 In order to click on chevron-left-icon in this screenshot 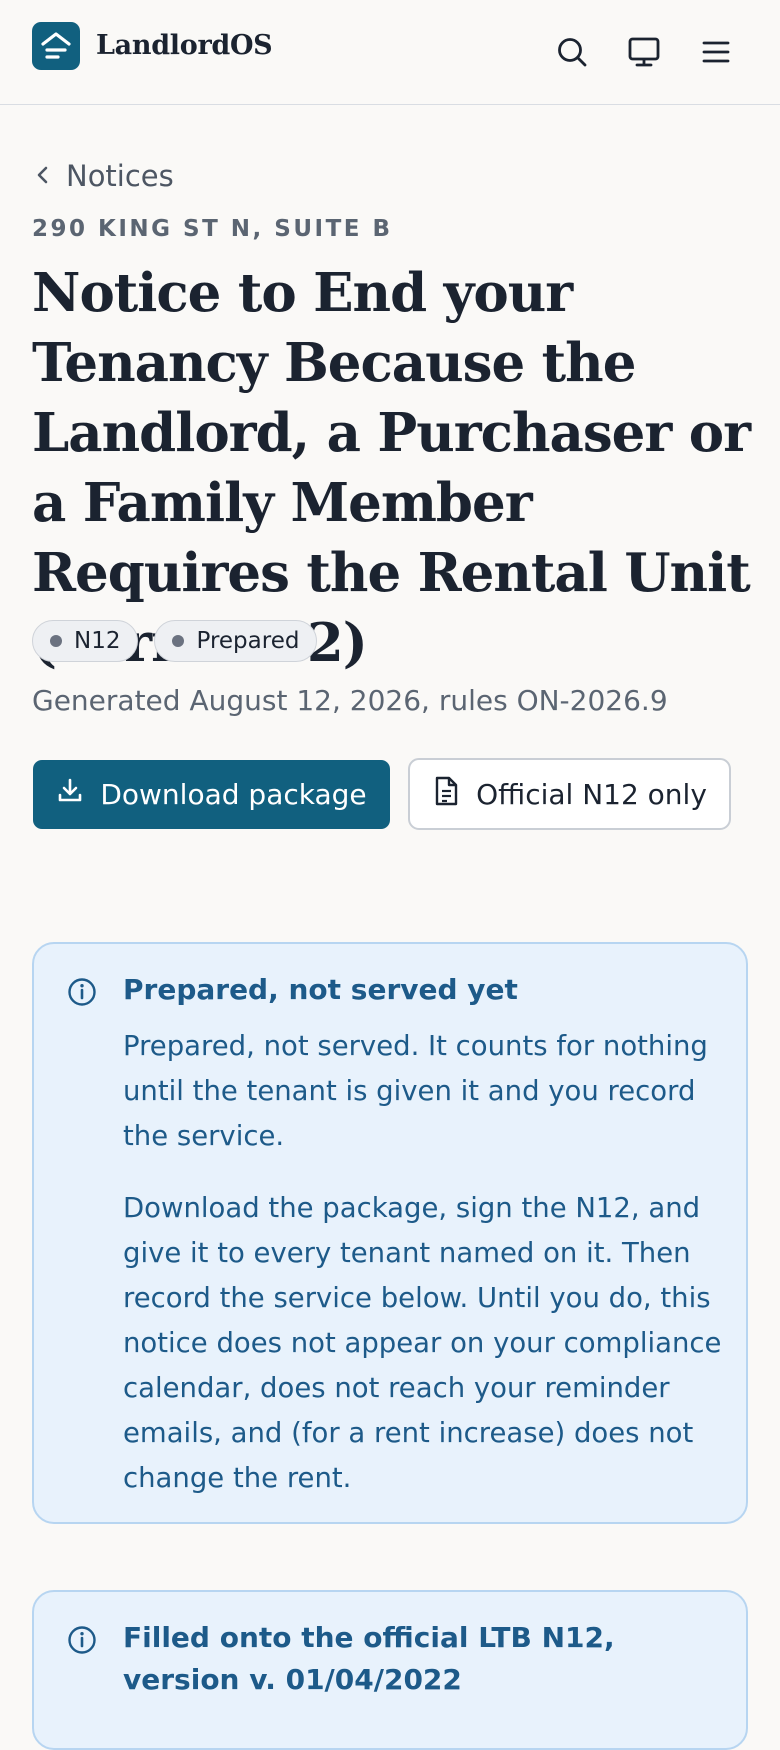, I will do `click(43, 176)`.